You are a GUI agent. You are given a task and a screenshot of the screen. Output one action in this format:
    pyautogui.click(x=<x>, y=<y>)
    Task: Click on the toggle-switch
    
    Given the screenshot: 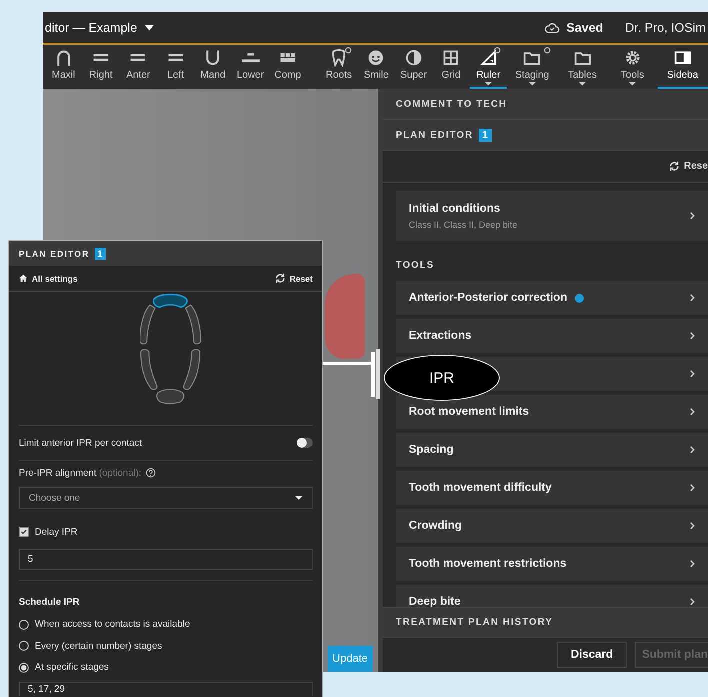 What is the action you would take?
    pyautogui.click(x=305, y=443)
    